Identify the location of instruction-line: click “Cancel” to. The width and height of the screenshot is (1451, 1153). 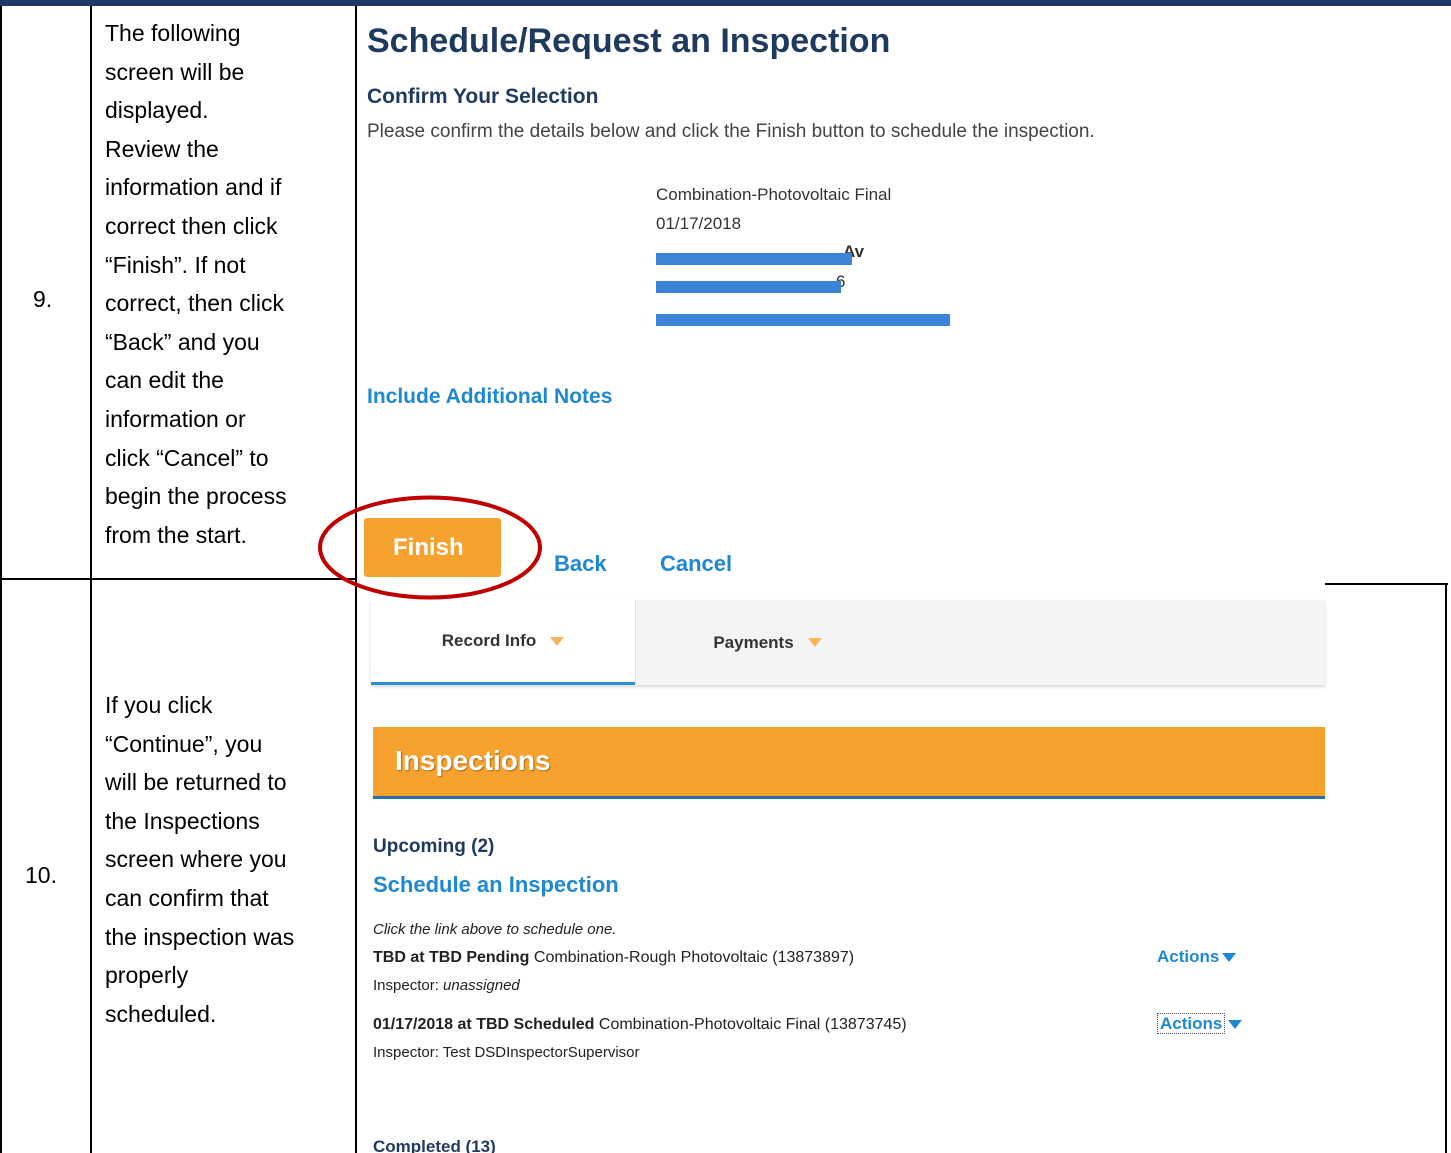
(187, 457).